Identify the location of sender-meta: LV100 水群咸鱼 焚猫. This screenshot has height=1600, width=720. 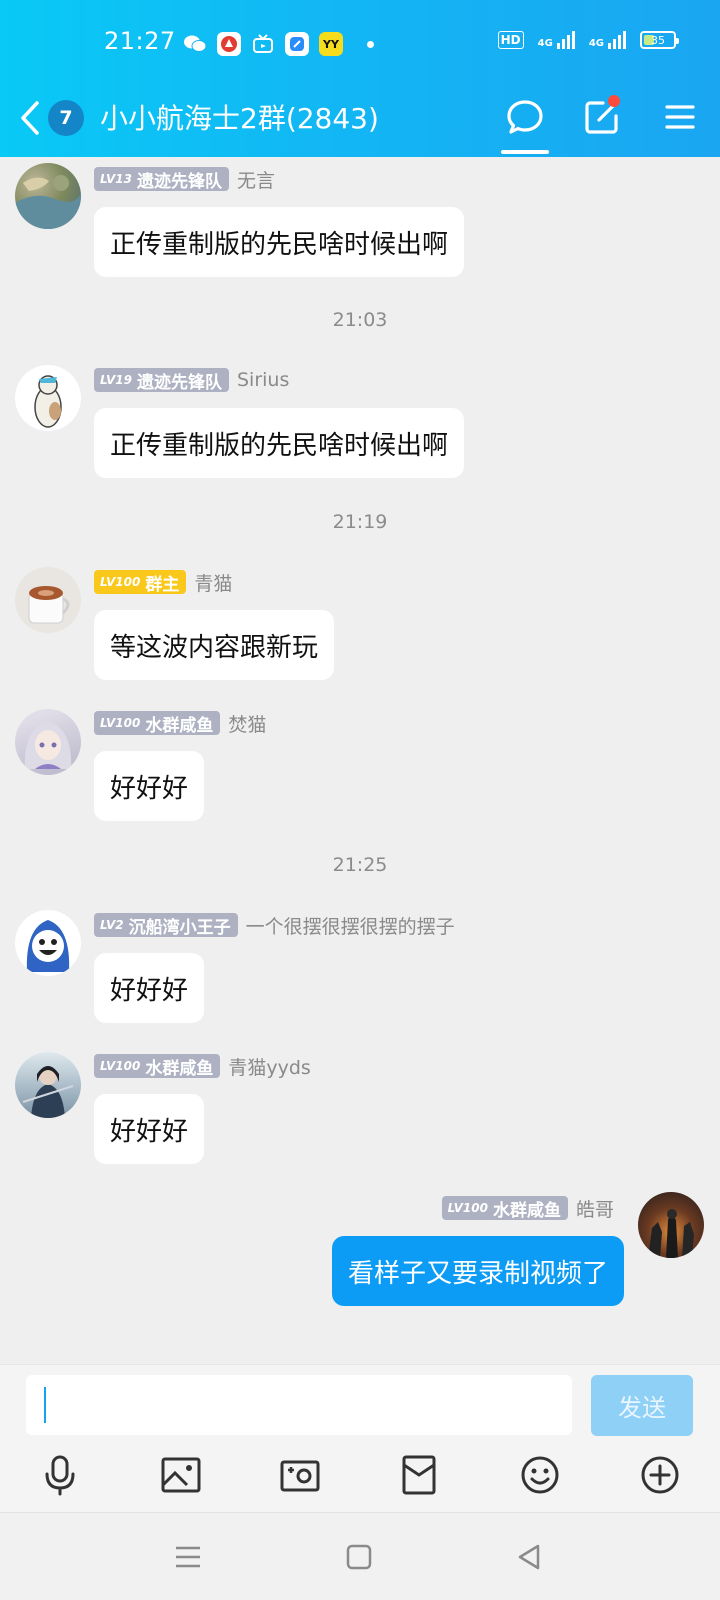
(180, 723).